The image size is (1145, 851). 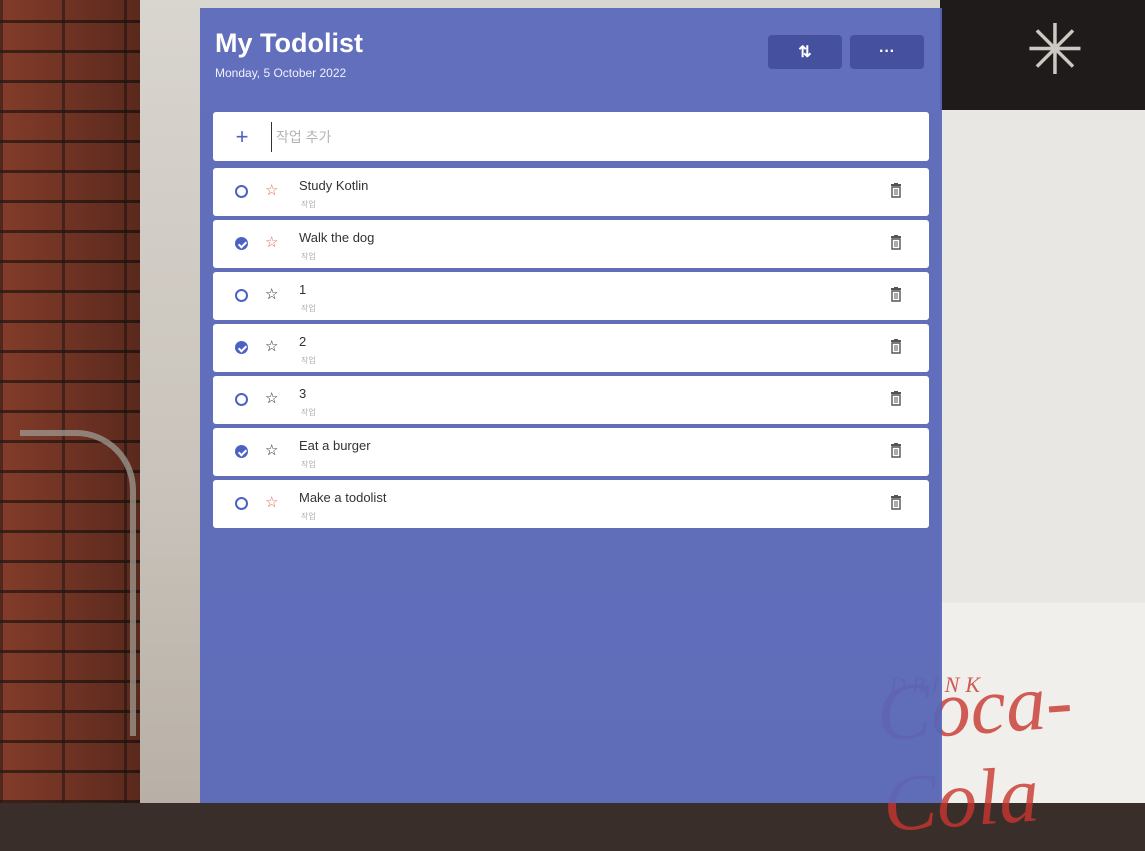 I want to click on more-options-button: ···, so click(x=887, y=52).